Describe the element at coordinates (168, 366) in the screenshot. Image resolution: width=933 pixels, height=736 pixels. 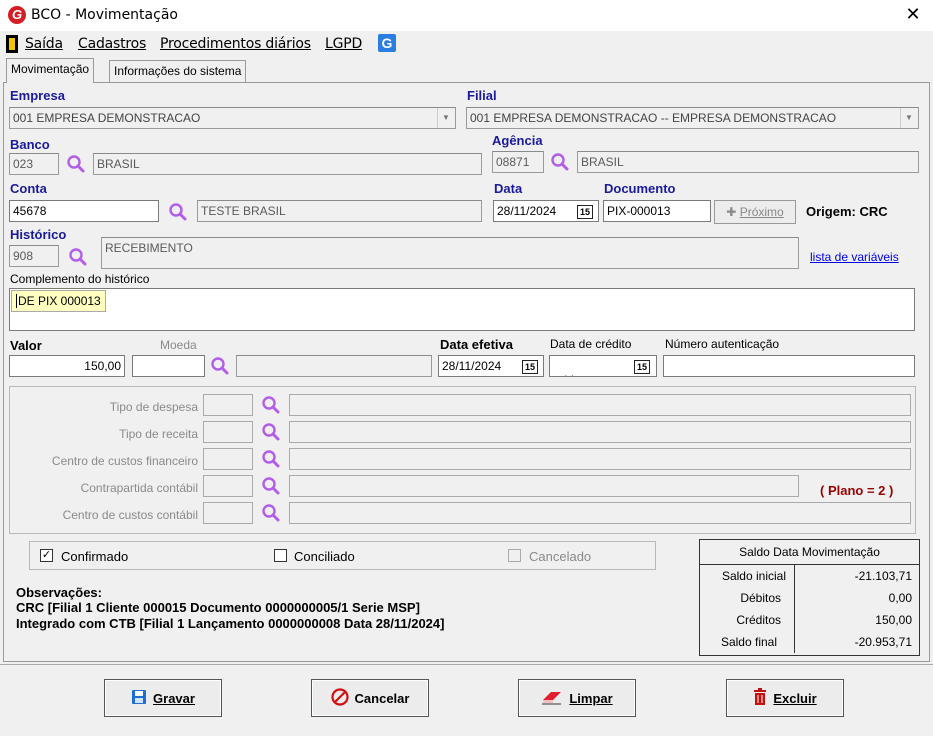
I see `moeda-code-field` at that location.